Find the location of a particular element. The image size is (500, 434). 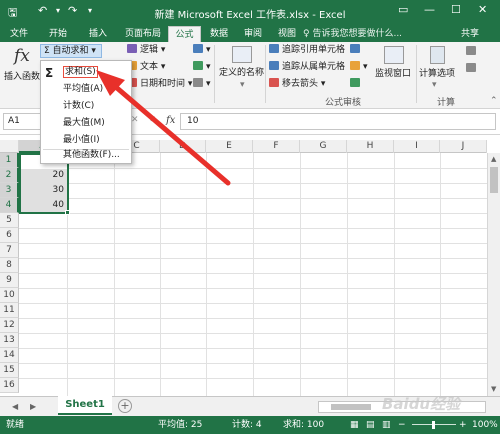

minimize-icon: — is located at coordinates (429, 9).